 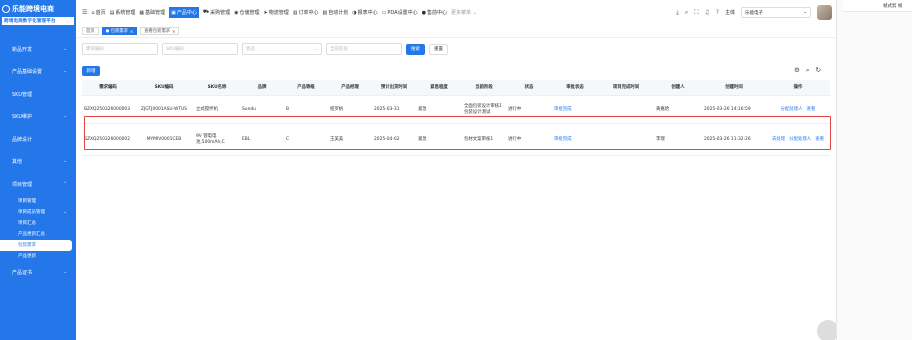 I want to click on refresh-icon: ↻, so click(x=817, y=70).